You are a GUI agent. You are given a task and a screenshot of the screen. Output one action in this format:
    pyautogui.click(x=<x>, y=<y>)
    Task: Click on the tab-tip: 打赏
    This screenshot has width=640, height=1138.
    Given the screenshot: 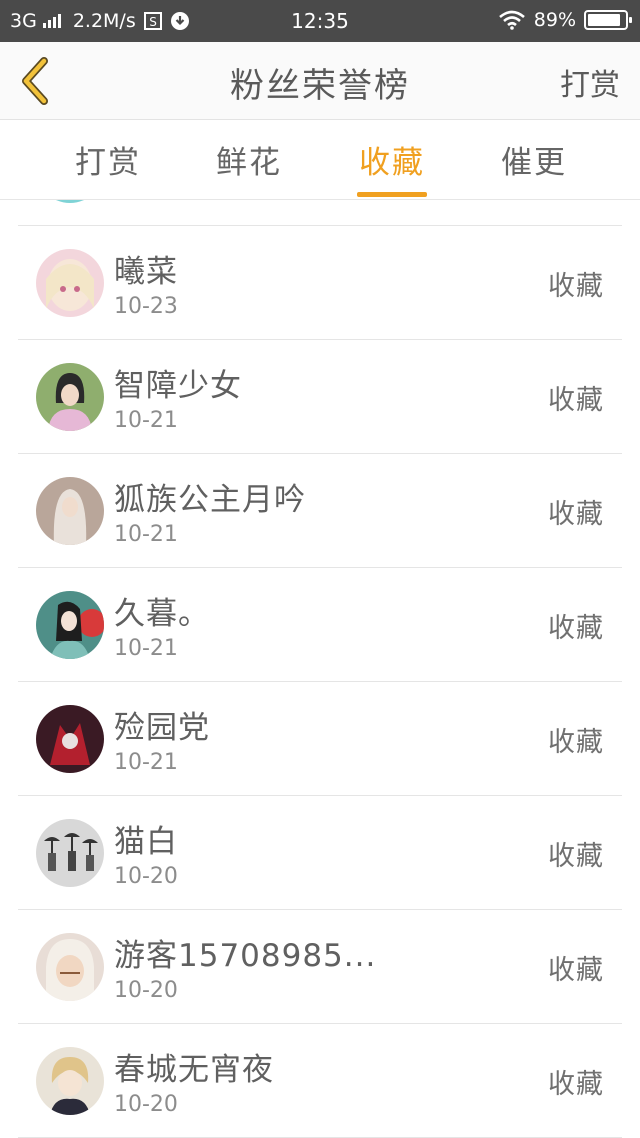 What is the action you would take?
    pyautogui.click(x=108, y=167)
    